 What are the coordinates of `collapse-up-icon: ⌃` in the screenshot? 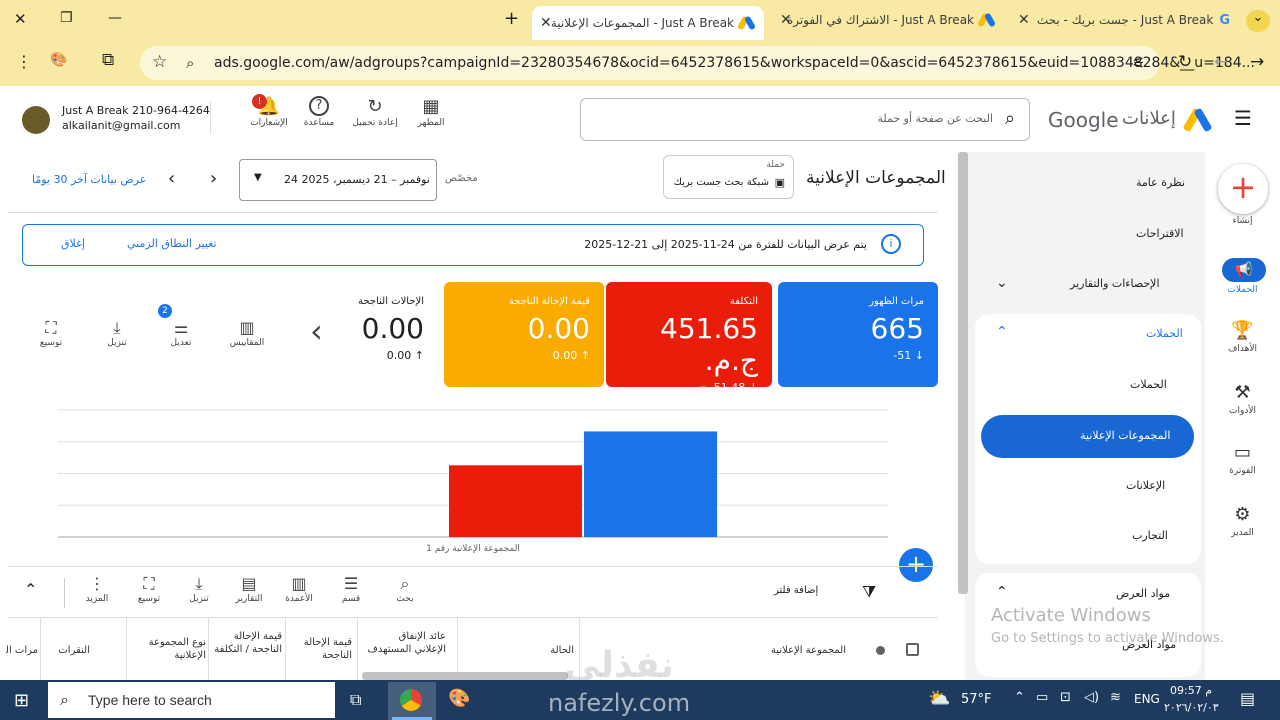 It's located at (30, 589).